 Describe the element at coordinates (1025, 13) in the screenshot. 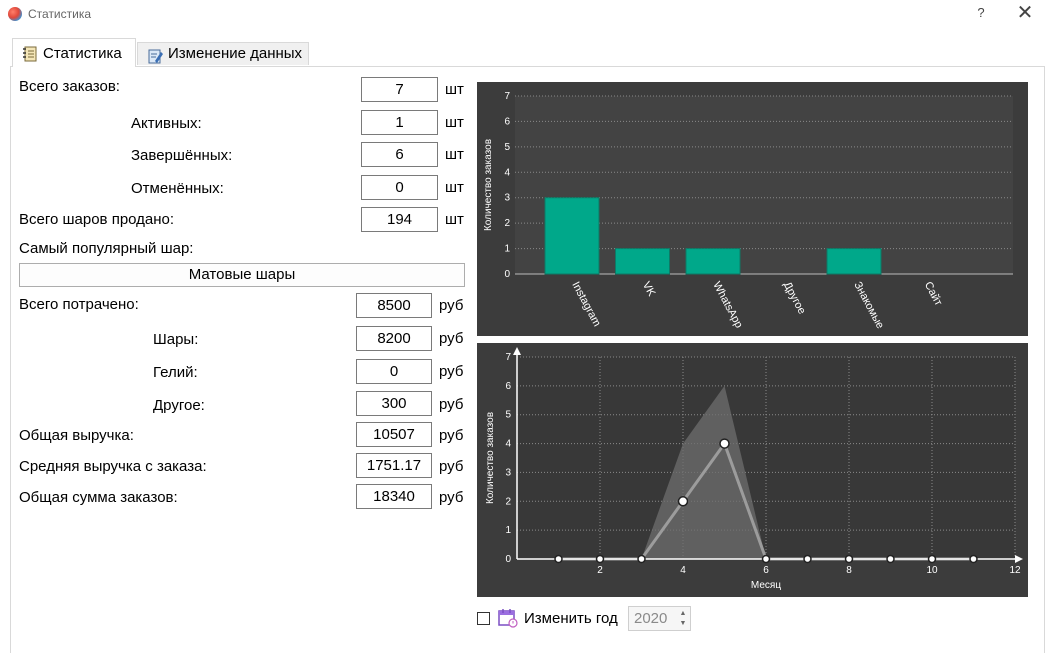

I see `close-button: ✕` at that location.